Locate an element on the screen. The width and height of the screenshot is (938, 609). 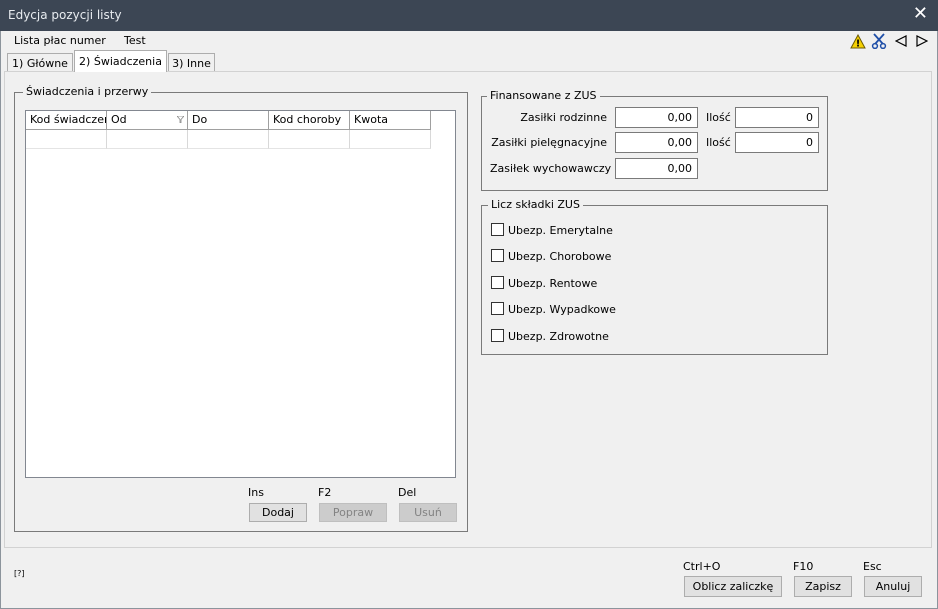
add-shortcut: Ins is located at coordinates (256, 492).